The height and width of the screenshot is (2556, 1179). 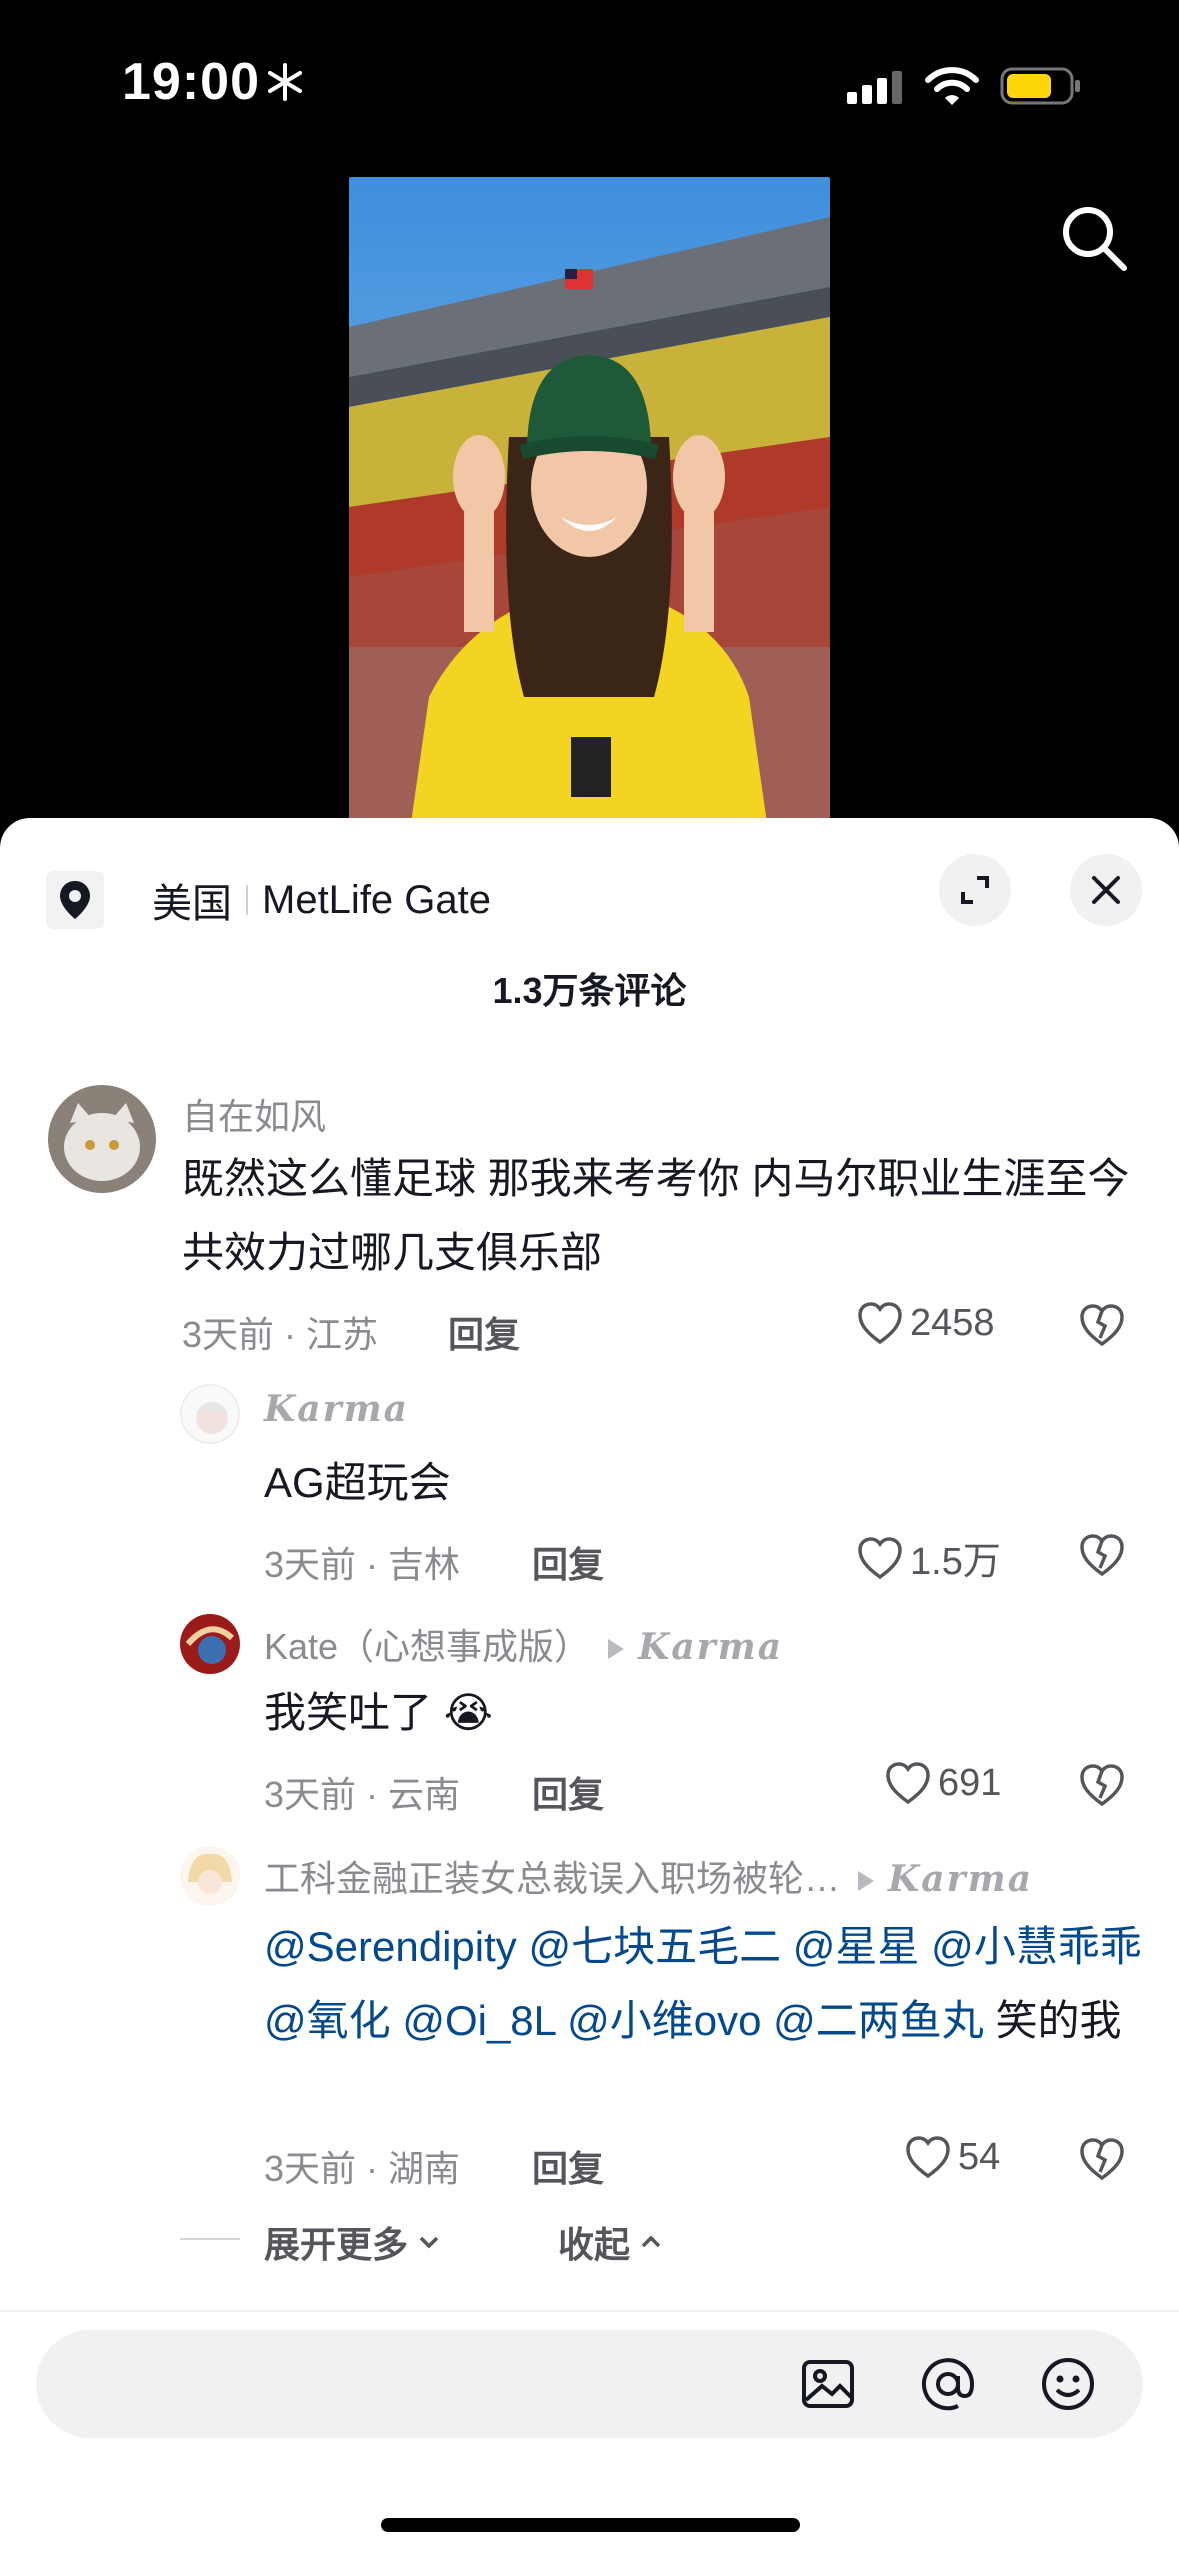 I want to click on location-place: MetLife Gate, so click(x=377, y=899).